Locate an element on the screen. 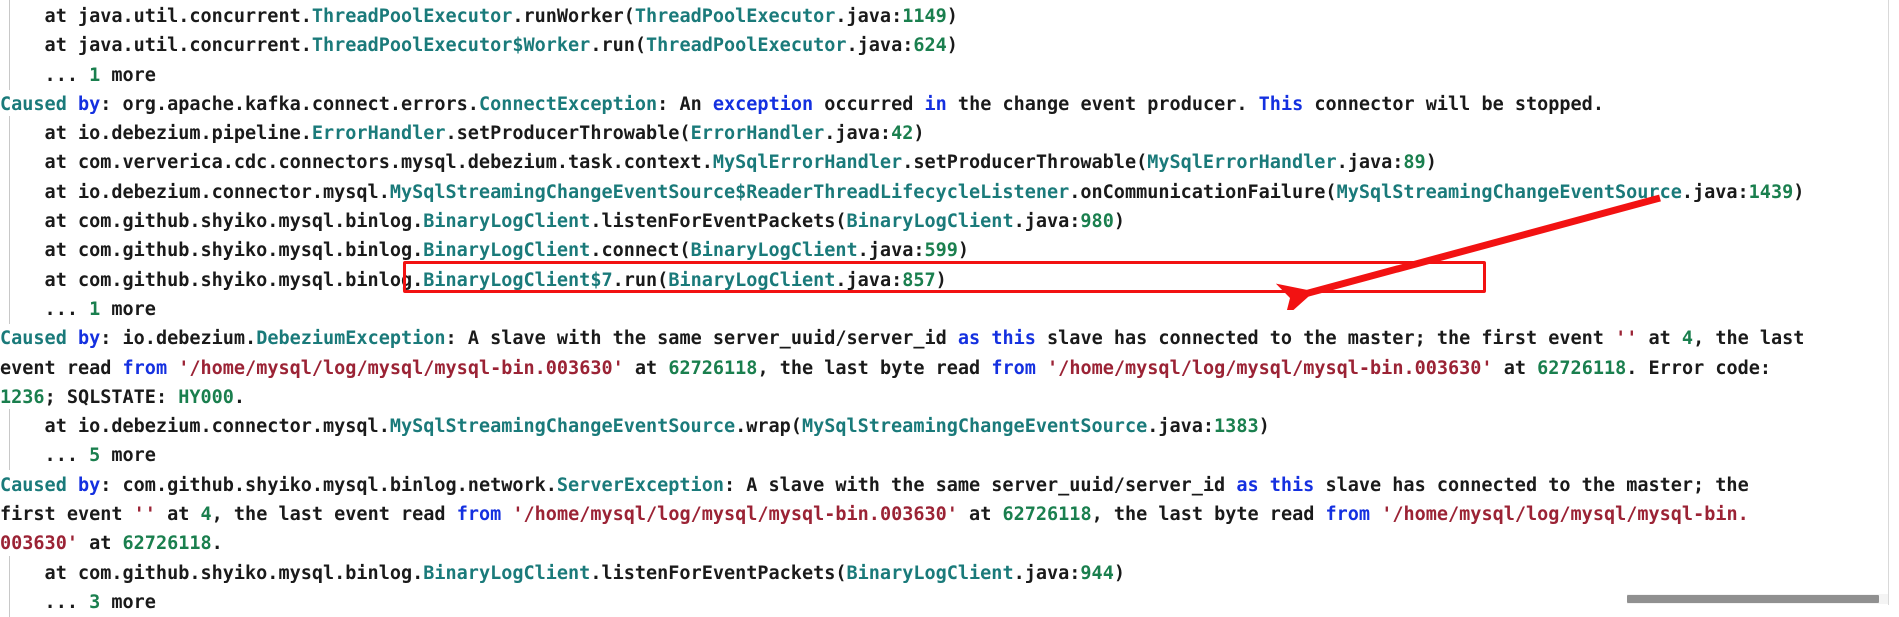 The height and width of the screenshot is (617, 1899). log-token: ; SQLSTATE: is located at coordinates (111, 397).